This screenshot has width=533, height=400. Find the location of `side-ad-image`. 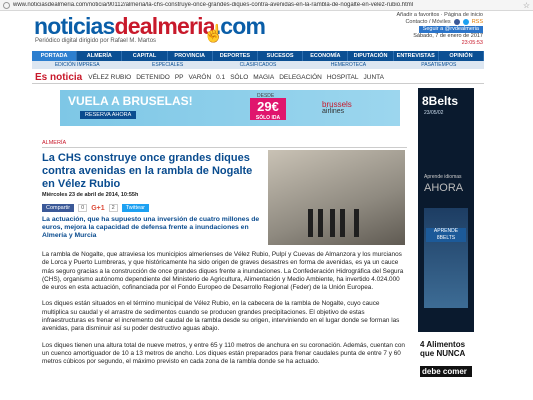

side-ad-image is located at coordinates (446, 258).